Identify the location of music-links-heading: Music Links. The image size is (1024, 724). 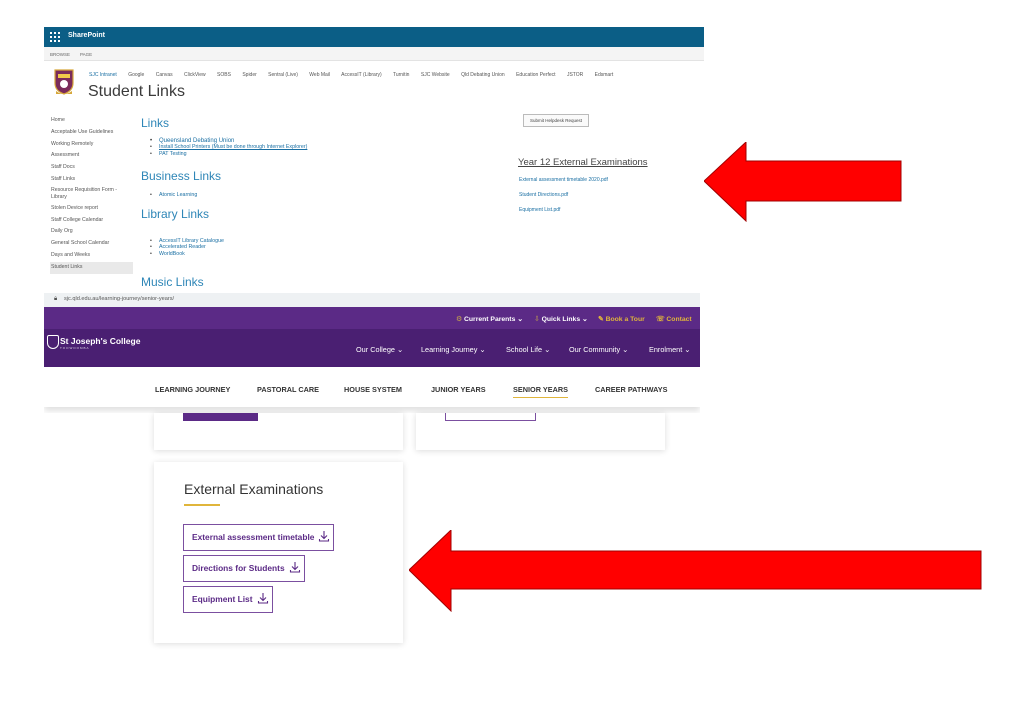
(172, 282).